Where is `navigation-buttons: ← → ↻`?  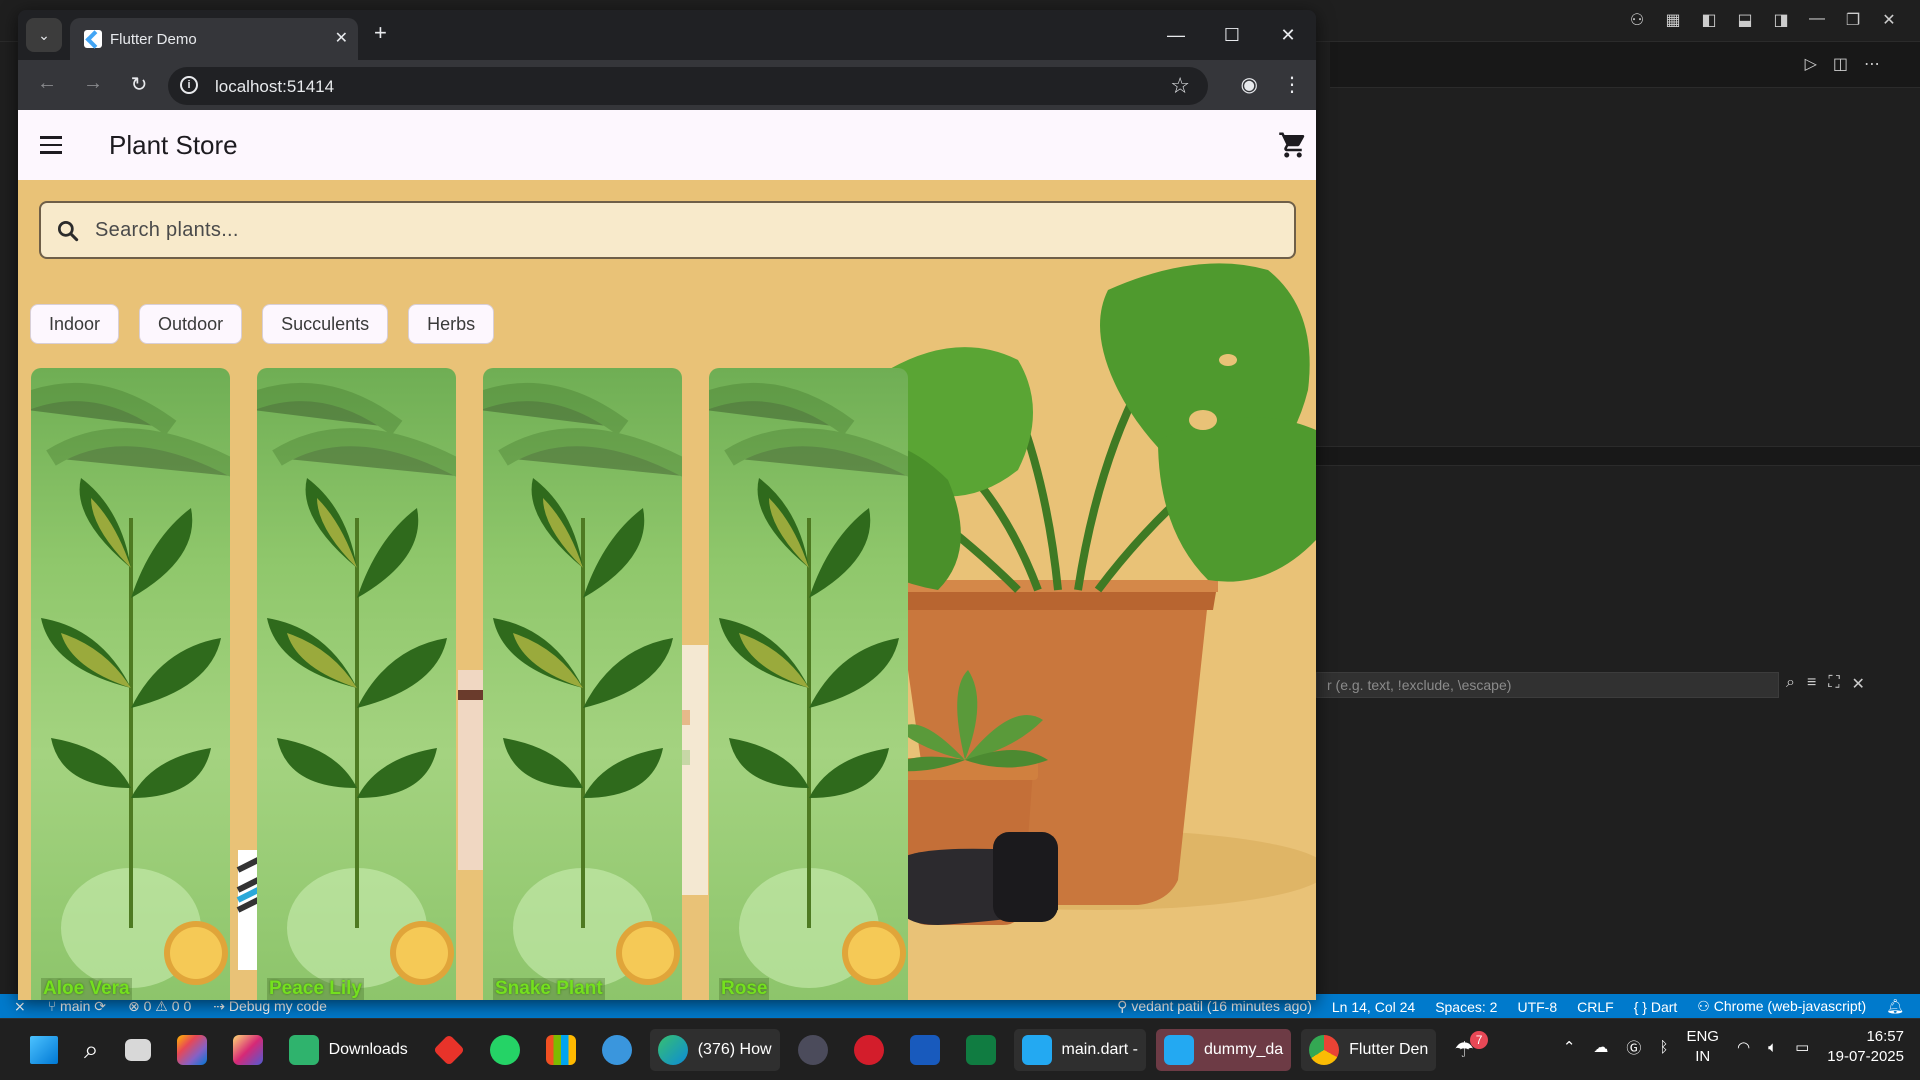
navigation-buttons: ← → ↻ is located at coordinates (93, 84).